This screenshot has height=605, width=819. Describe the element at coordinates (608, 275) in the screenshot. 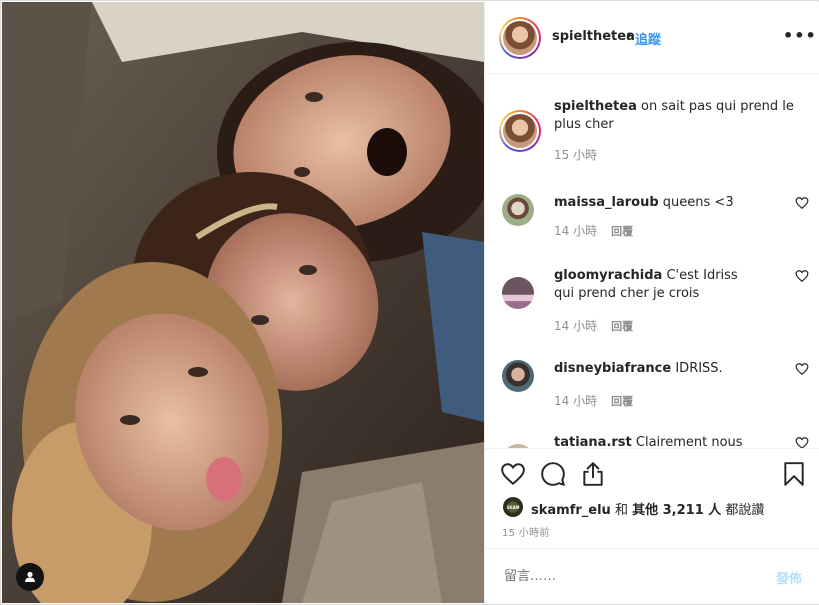

I see `comment-username: gloomyrachida` at that location.